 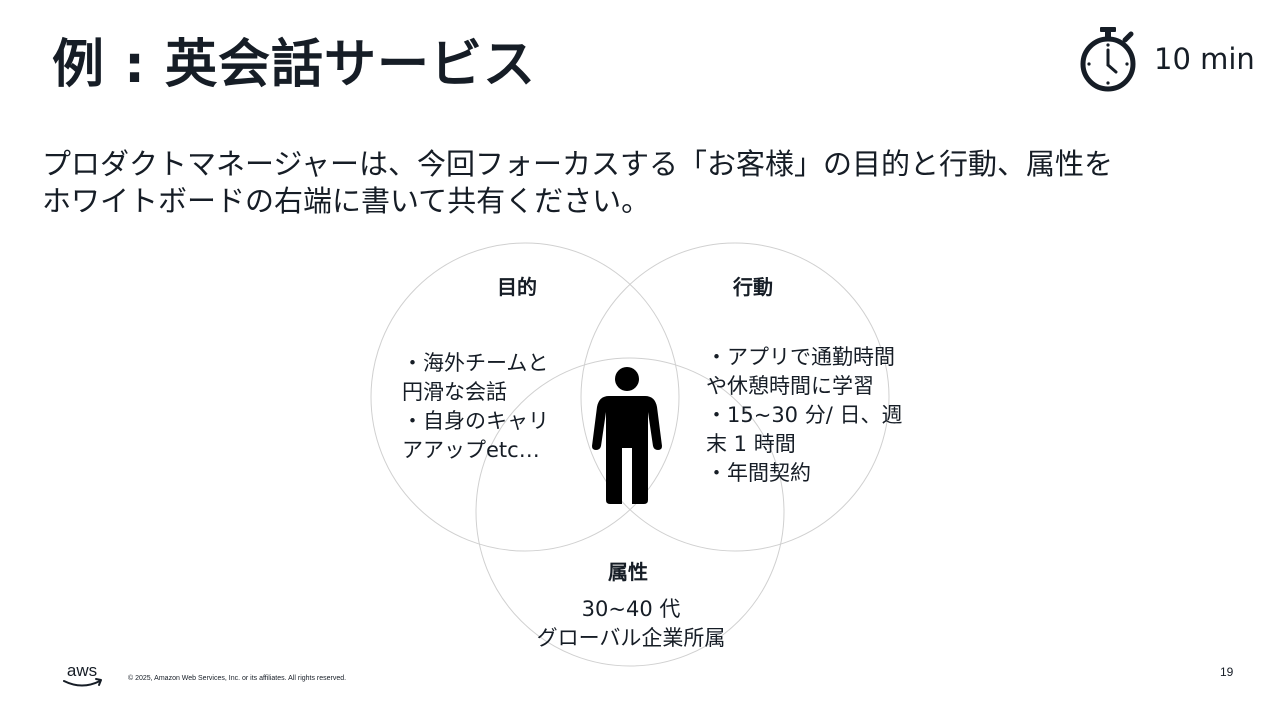 I want to click on person-icon, so click(x=627, y=435).